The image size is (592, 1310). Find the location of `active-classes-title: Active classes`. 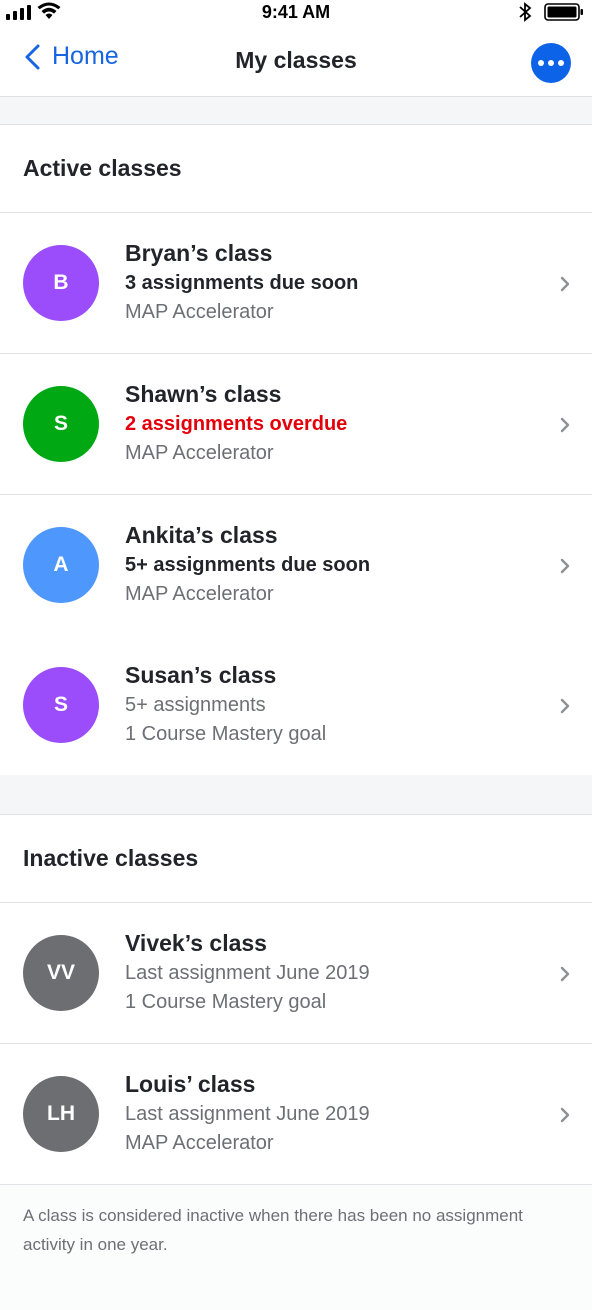

active-classes-title: Active classes is located at coordinates (102, 168).